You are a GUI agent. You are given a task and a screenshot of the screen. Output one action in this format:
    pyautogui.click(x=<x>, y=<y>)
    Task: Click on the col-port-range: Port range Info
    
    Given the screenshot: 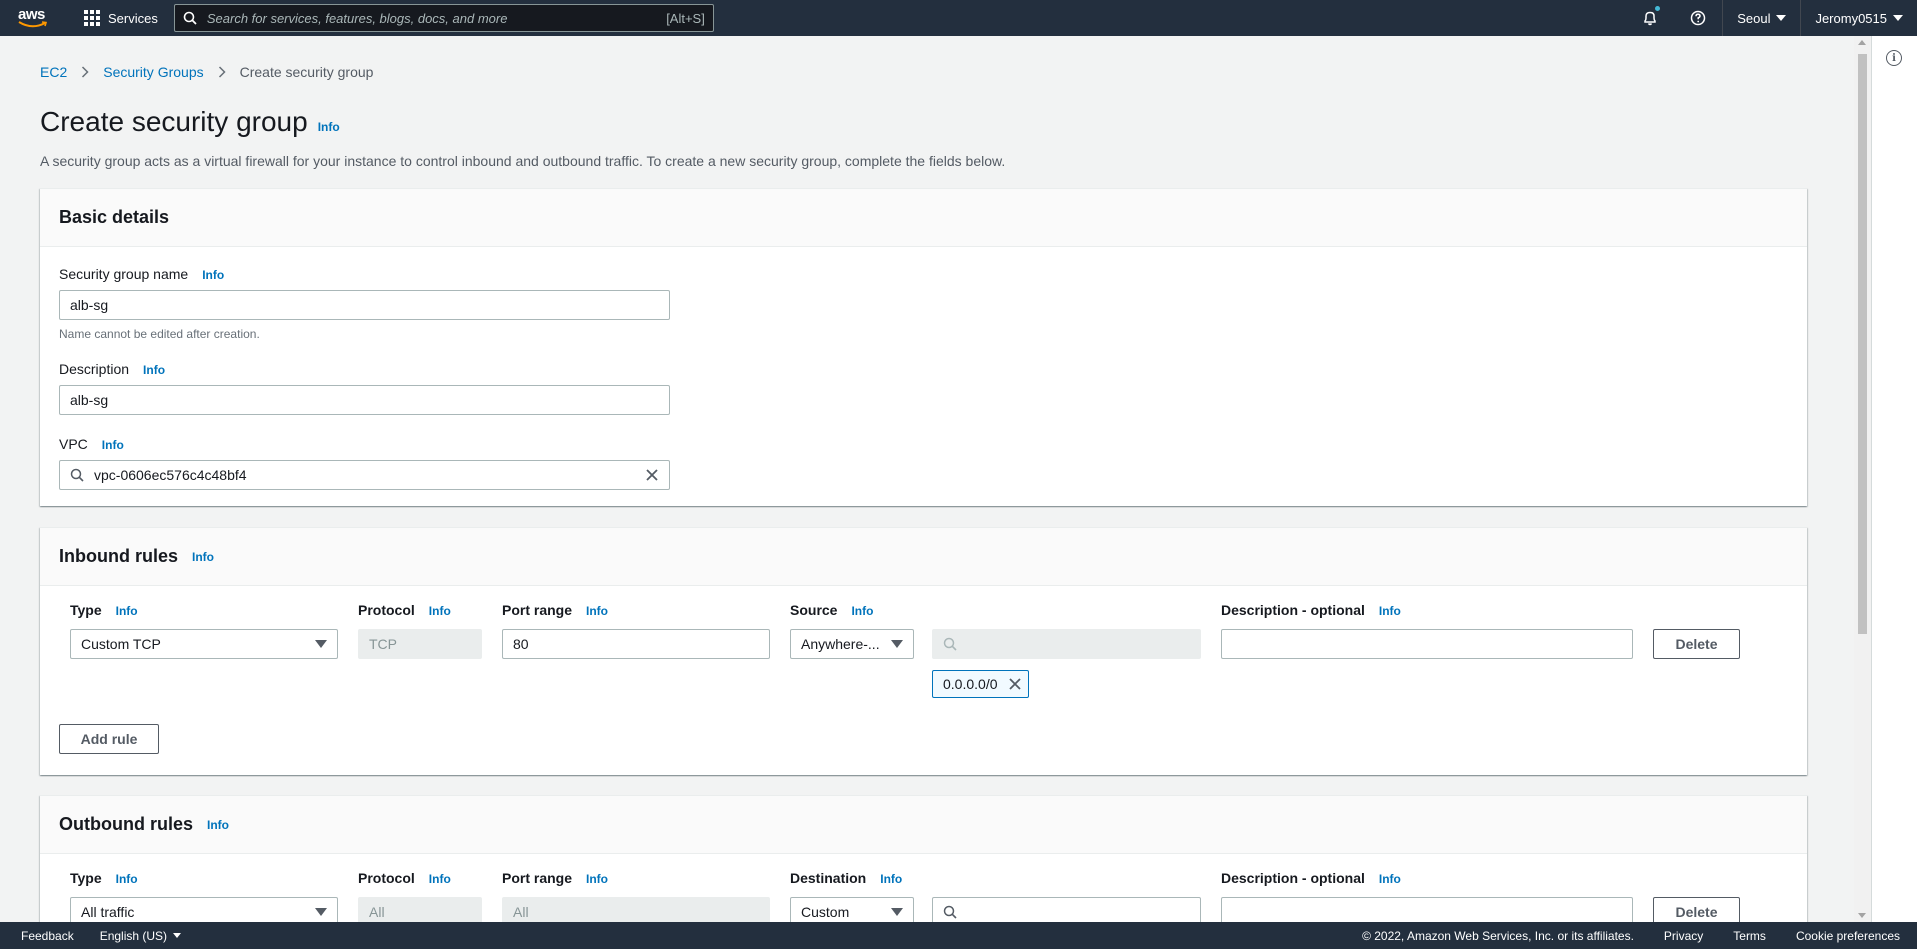 What is the action you would take?
    pyautogui.click(x=555, y=610)
    